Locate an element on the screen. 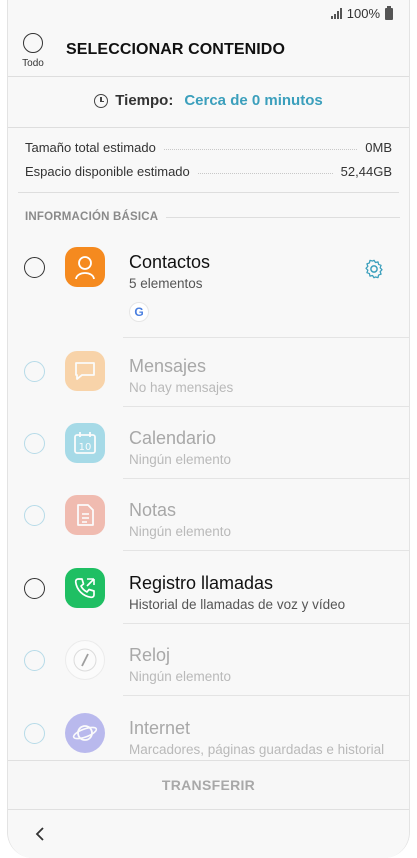  internet-radio is located at coordinates (34, 733).